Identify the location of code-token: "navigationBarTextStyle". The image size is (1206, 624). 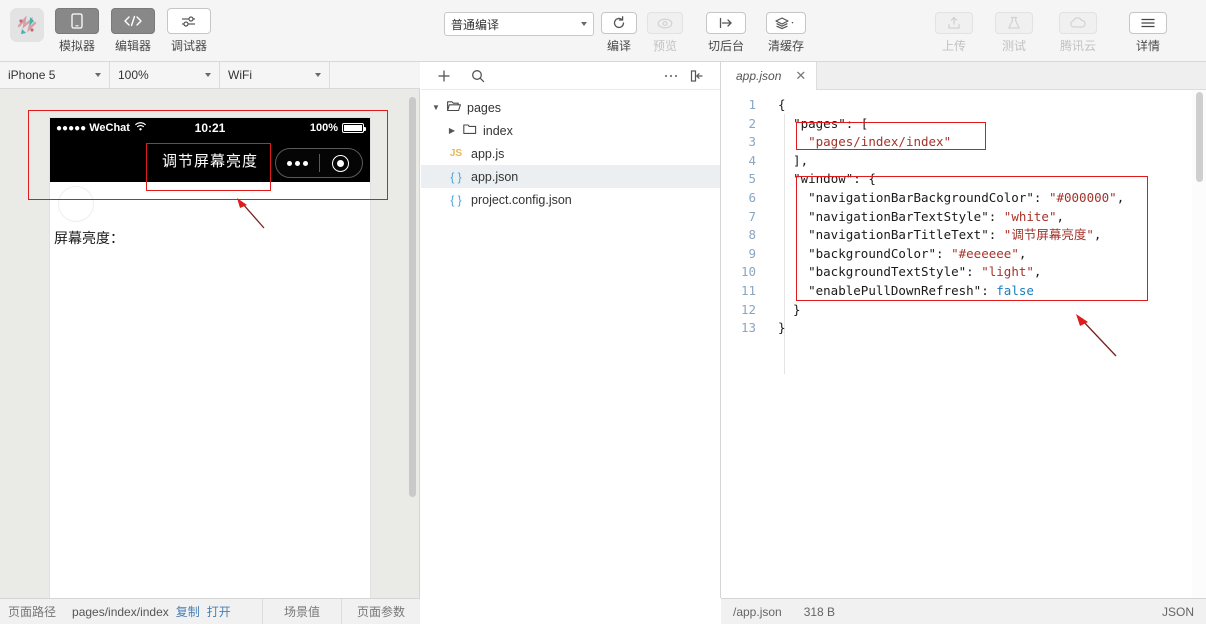
(898, 216).